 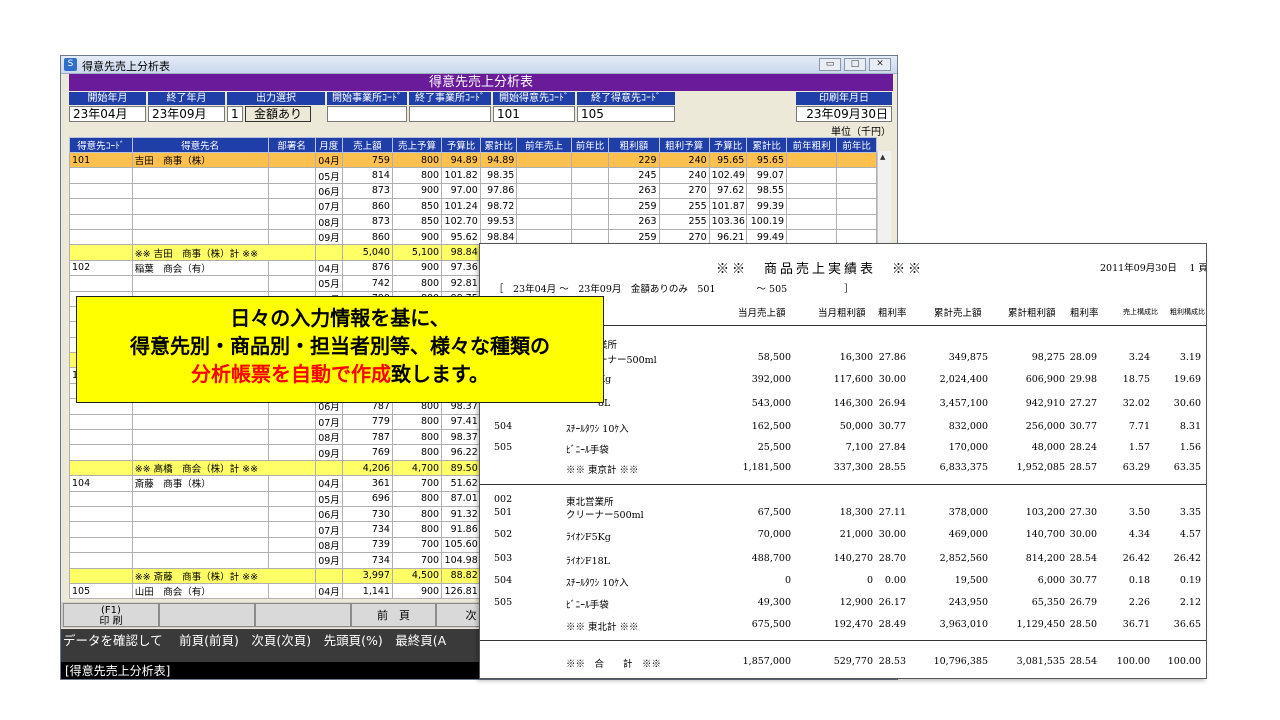 I want to click on output-select-field: 1, so click(x=235, y=114).